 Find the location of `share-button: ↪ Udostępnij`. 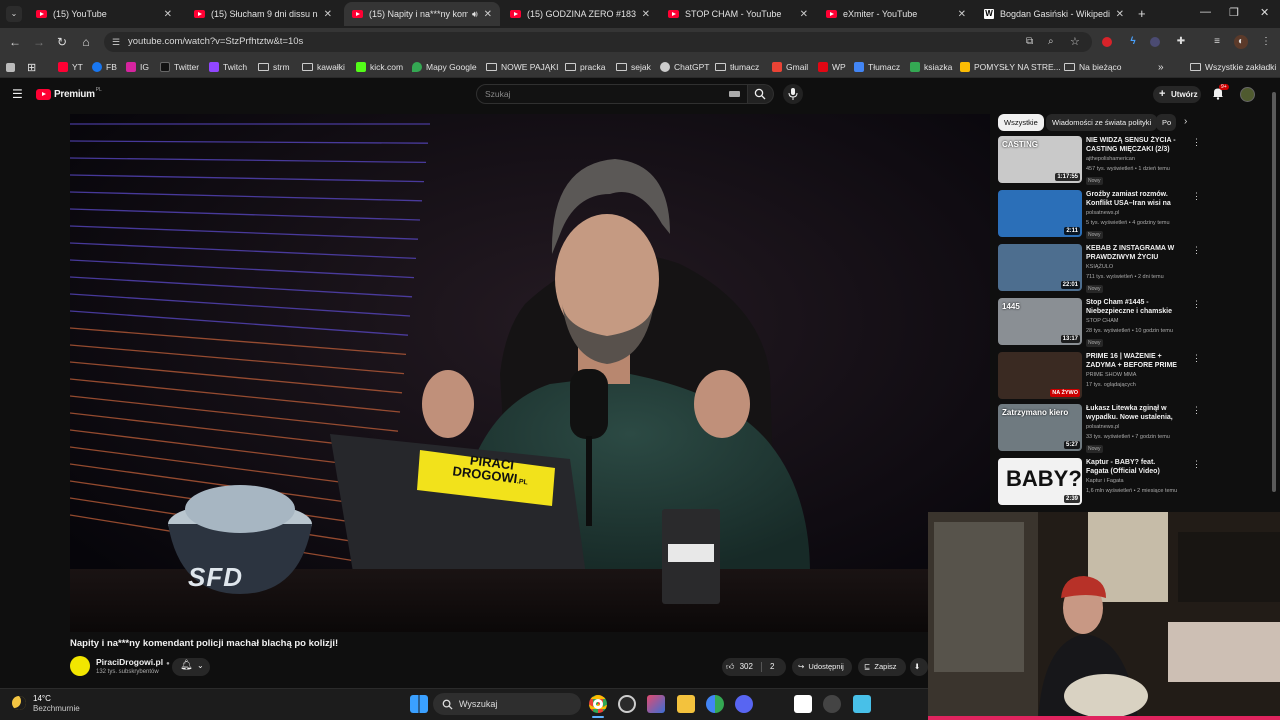

share-button: ↪ Udostępnij is located at coordinates (822, 667).